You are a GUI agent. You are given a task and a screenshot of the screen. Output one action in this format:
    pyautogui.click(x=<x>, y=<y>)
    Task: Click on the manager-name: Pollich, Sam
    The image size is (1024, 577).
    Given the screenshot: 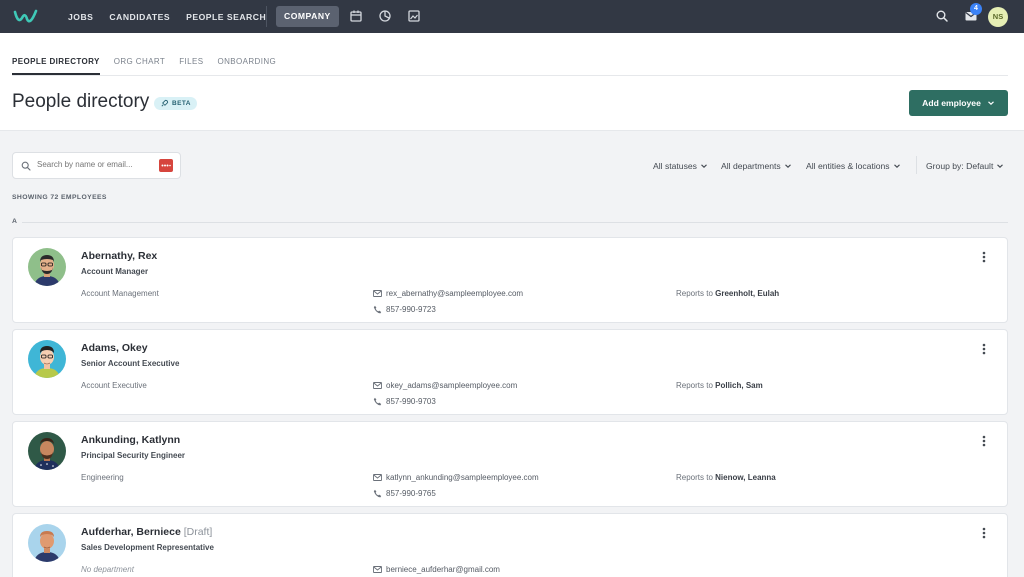 What is the action you would take?
    pyautogui.click(x=739, y=385)
    